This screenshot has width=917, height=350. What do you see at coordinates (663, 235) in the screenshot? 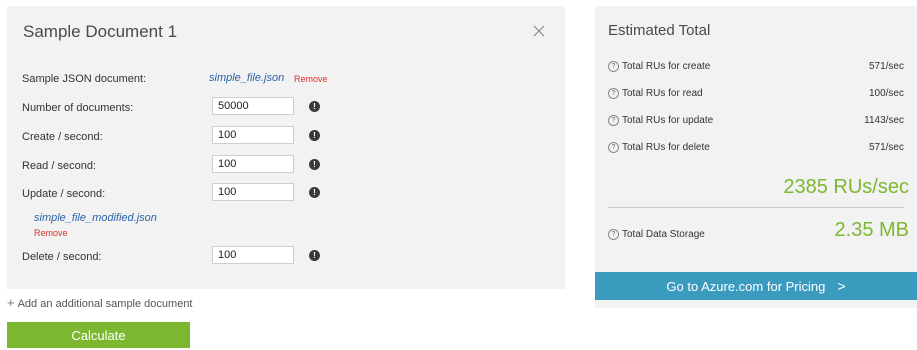
I see `storage-label: Total Data Storage` at bounding box center [663, 235].